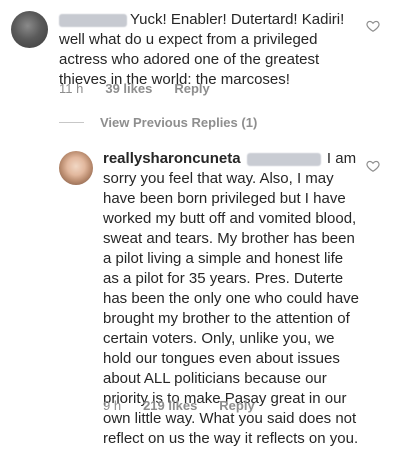 The image size is (401, 449). What do you see at coordinates (71, 88) in the screenshot?
I see `comment-time: 11 h` at bounding box center [71, 88].